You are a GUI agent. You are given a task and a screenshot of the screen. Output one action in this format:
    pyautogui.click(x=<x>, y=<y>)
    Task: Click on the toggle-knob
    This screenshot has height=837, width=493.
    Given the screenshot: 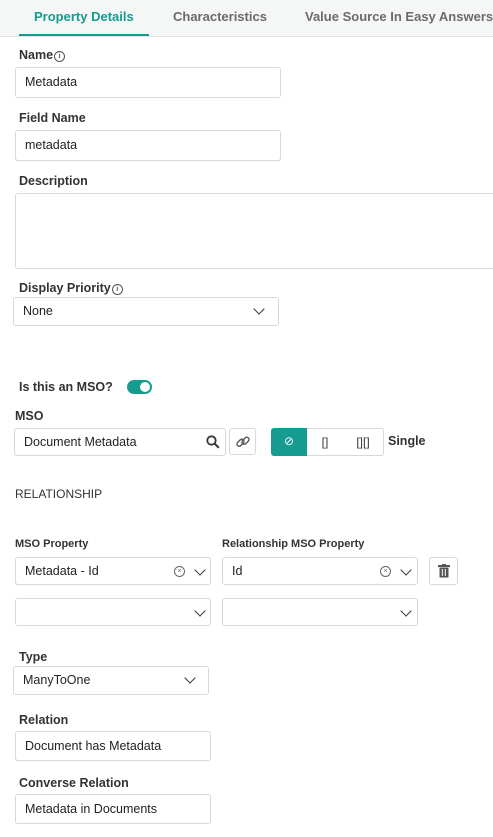 What is the action you would take?
    pyautogui.click(x=145, y=387)
    